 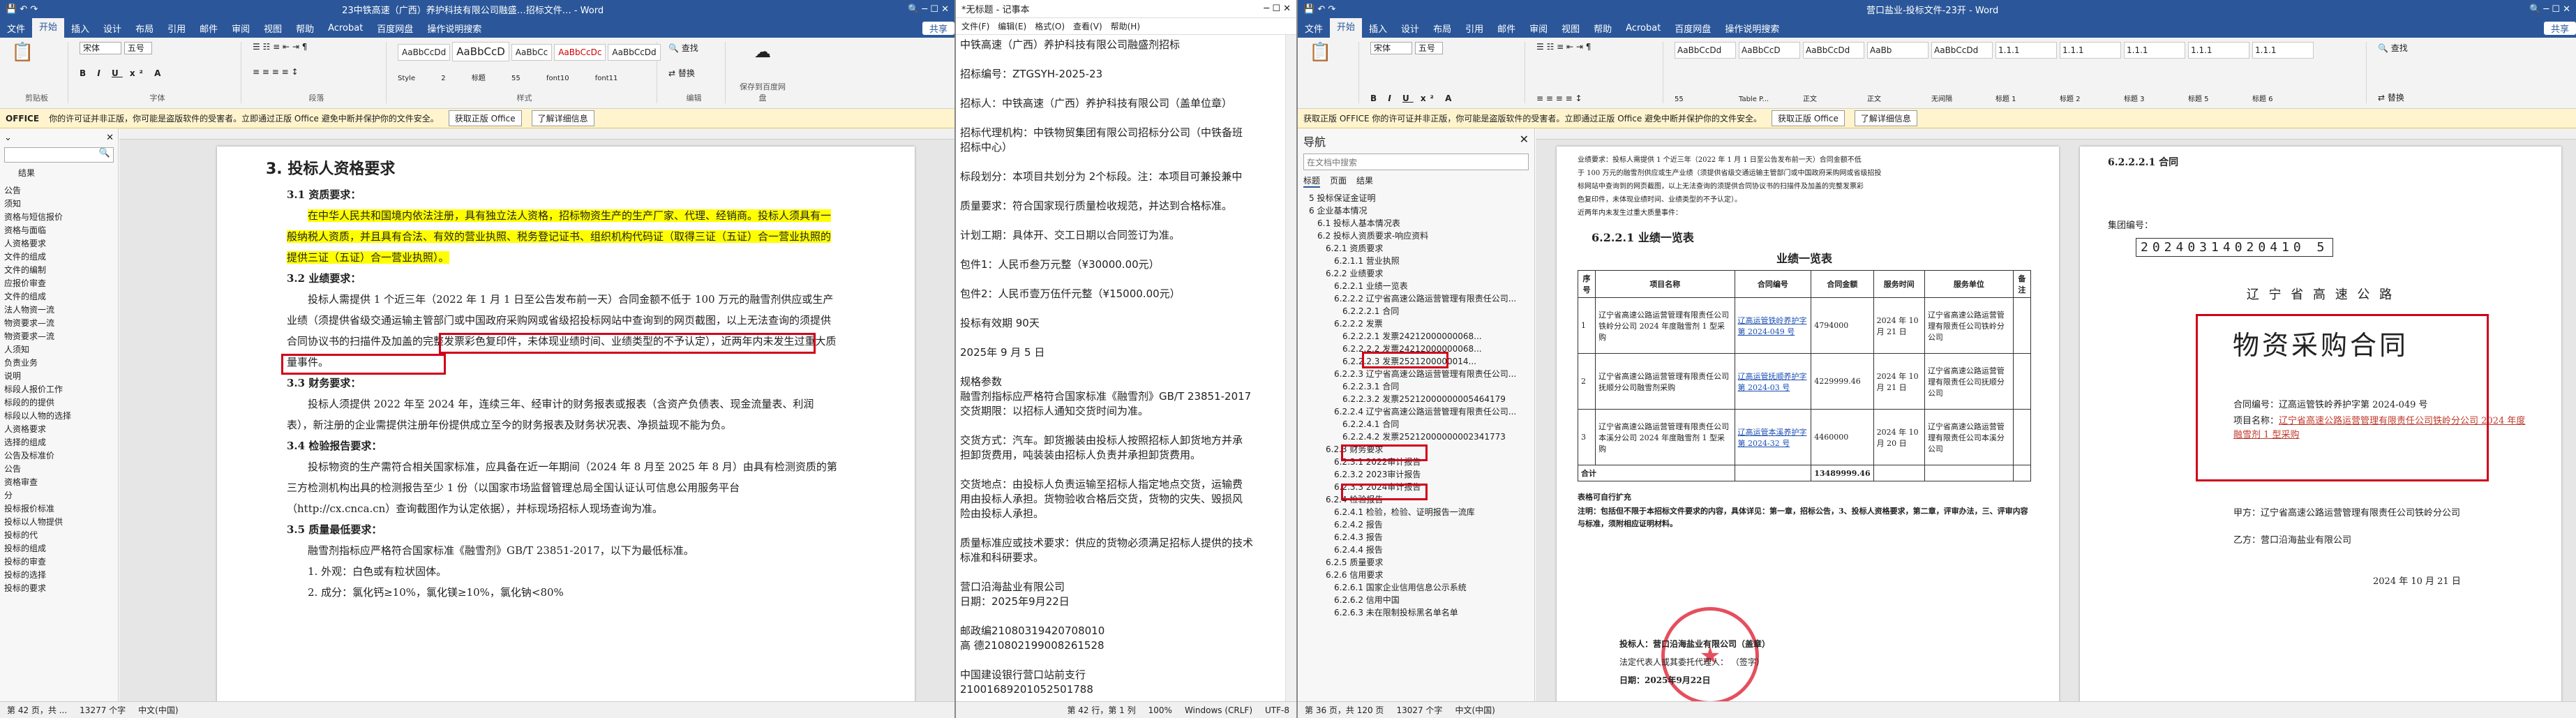 What do you see at coordinates (1338, 181) in the screenshot?
I see `nav-tab-pages: 页面` at bounding box center [1338, 181].